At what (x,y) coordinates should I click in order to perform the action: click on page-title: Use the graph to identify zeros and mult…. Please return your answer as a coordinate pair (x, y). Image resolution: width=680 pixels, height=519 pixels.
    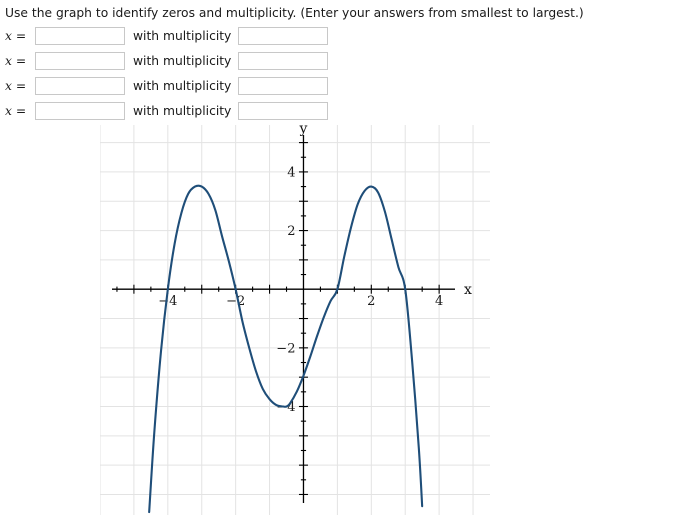
    Looking at the image, I should click on (294, 13).